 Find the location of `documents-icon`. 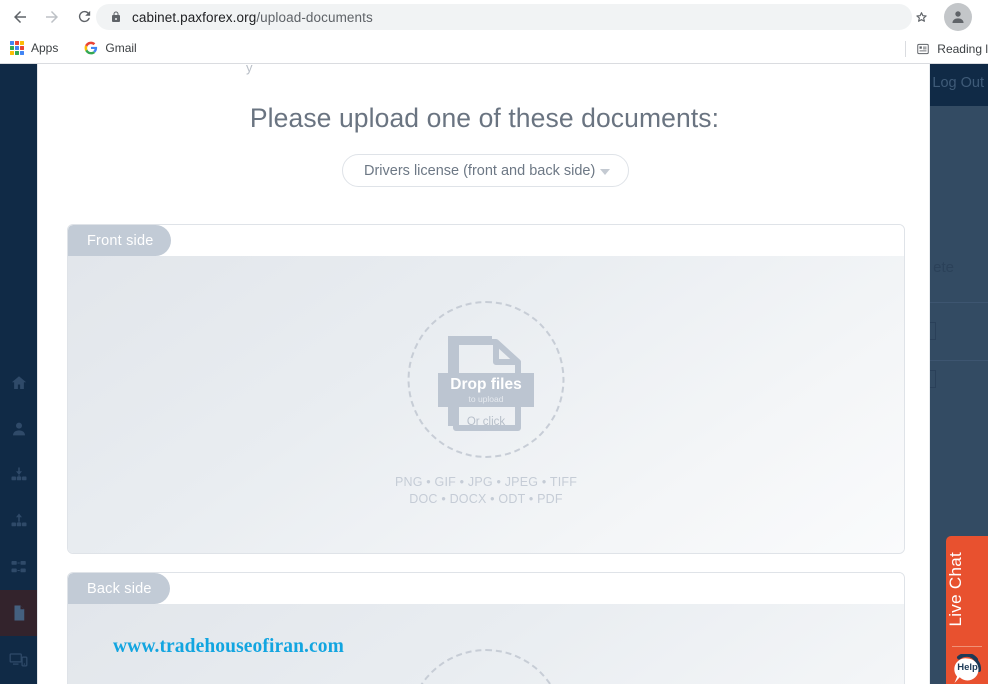

documents-icon is located at coordinates (19, 613).